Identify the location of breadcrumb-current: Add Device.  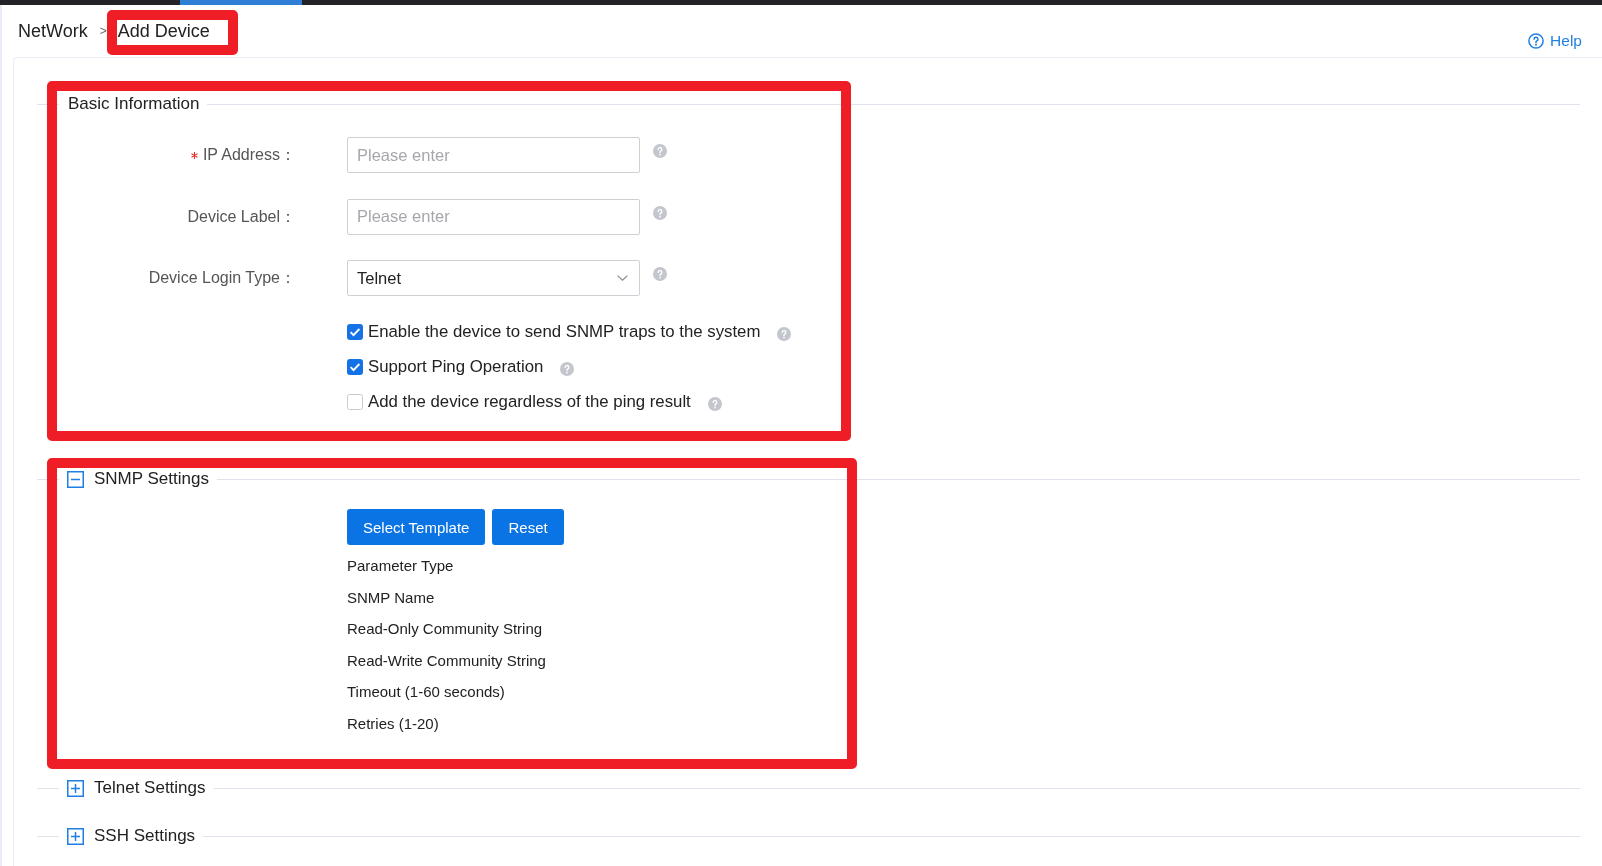
(163, 31).